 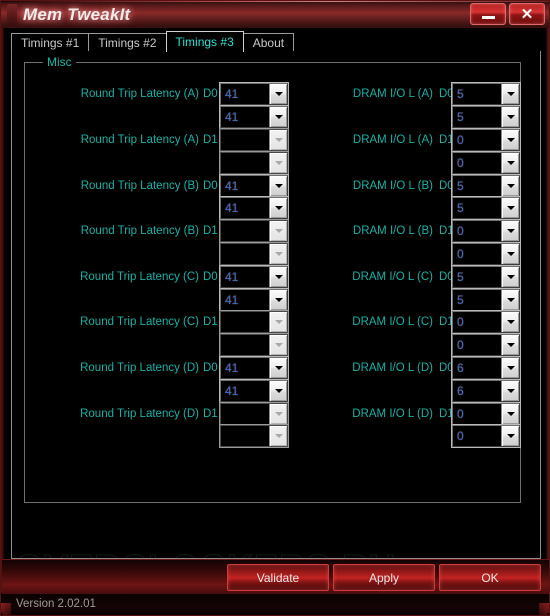 I want to click on setting-name-label: DRAM I/O L (B), so click(x=392, y=231).